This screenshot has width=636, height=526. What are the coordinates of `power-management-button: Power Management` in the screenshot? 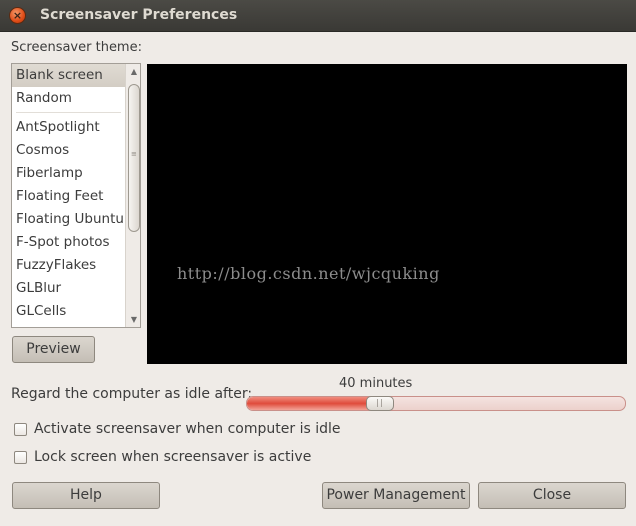 It's located at (396, 495).